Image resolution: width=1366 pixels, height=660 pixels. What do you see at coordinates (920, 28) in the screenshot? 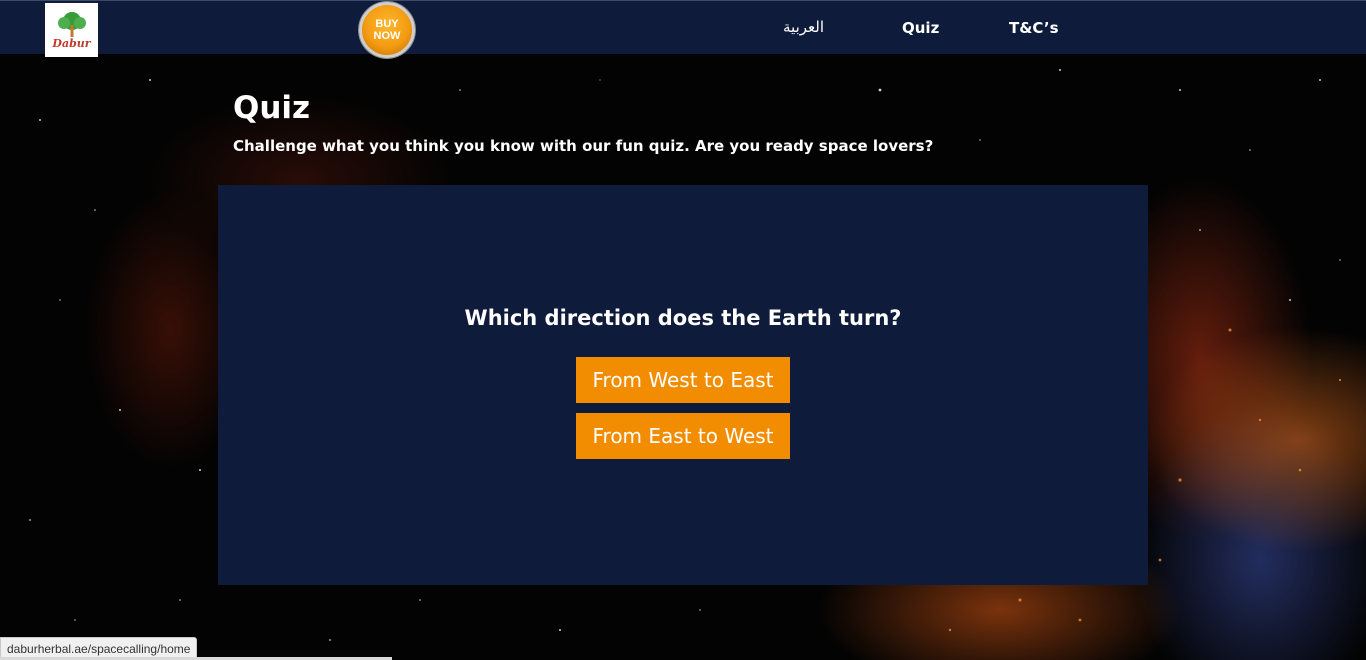
I see `nav-link-quiz: Quiz` at bounding box center [920, 28].